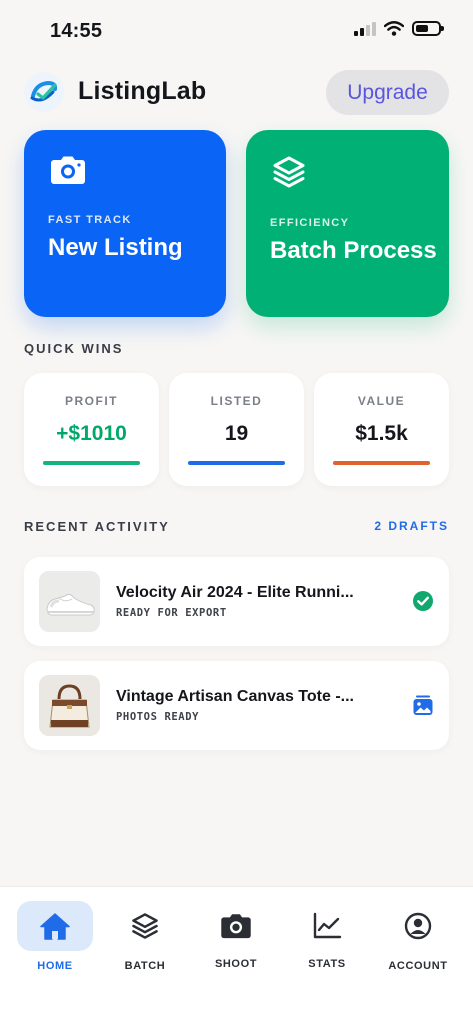  What do you see at coordinates (327, 964) in the screenshot?
I see `tab-label: STATS` at bounding box center [327, 964].